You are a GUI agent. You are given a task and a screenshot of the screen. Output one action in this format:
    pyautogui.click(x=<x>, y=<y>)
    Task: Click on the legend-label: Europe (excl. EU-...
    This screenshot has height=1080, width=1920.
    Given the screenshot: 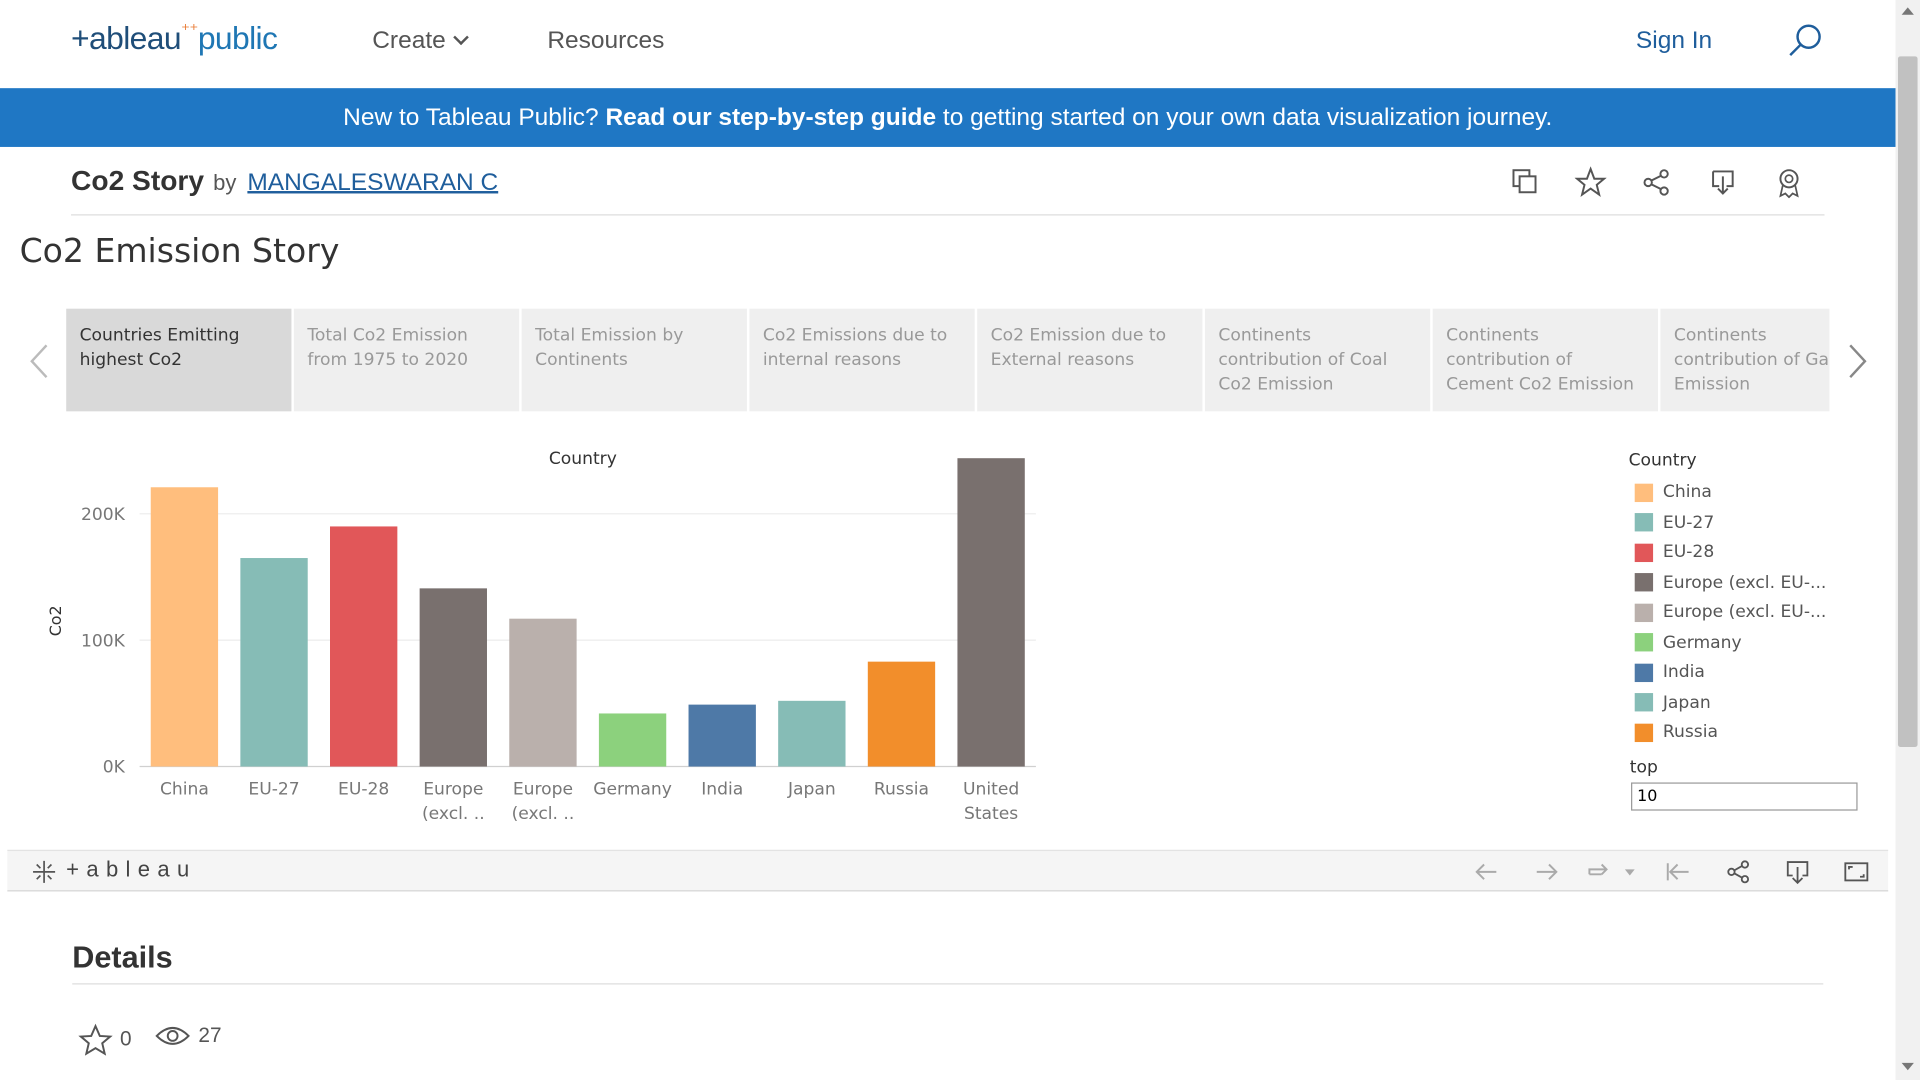 What is the action you would take?
    pyautogui.click(x=1744, y=612)
    